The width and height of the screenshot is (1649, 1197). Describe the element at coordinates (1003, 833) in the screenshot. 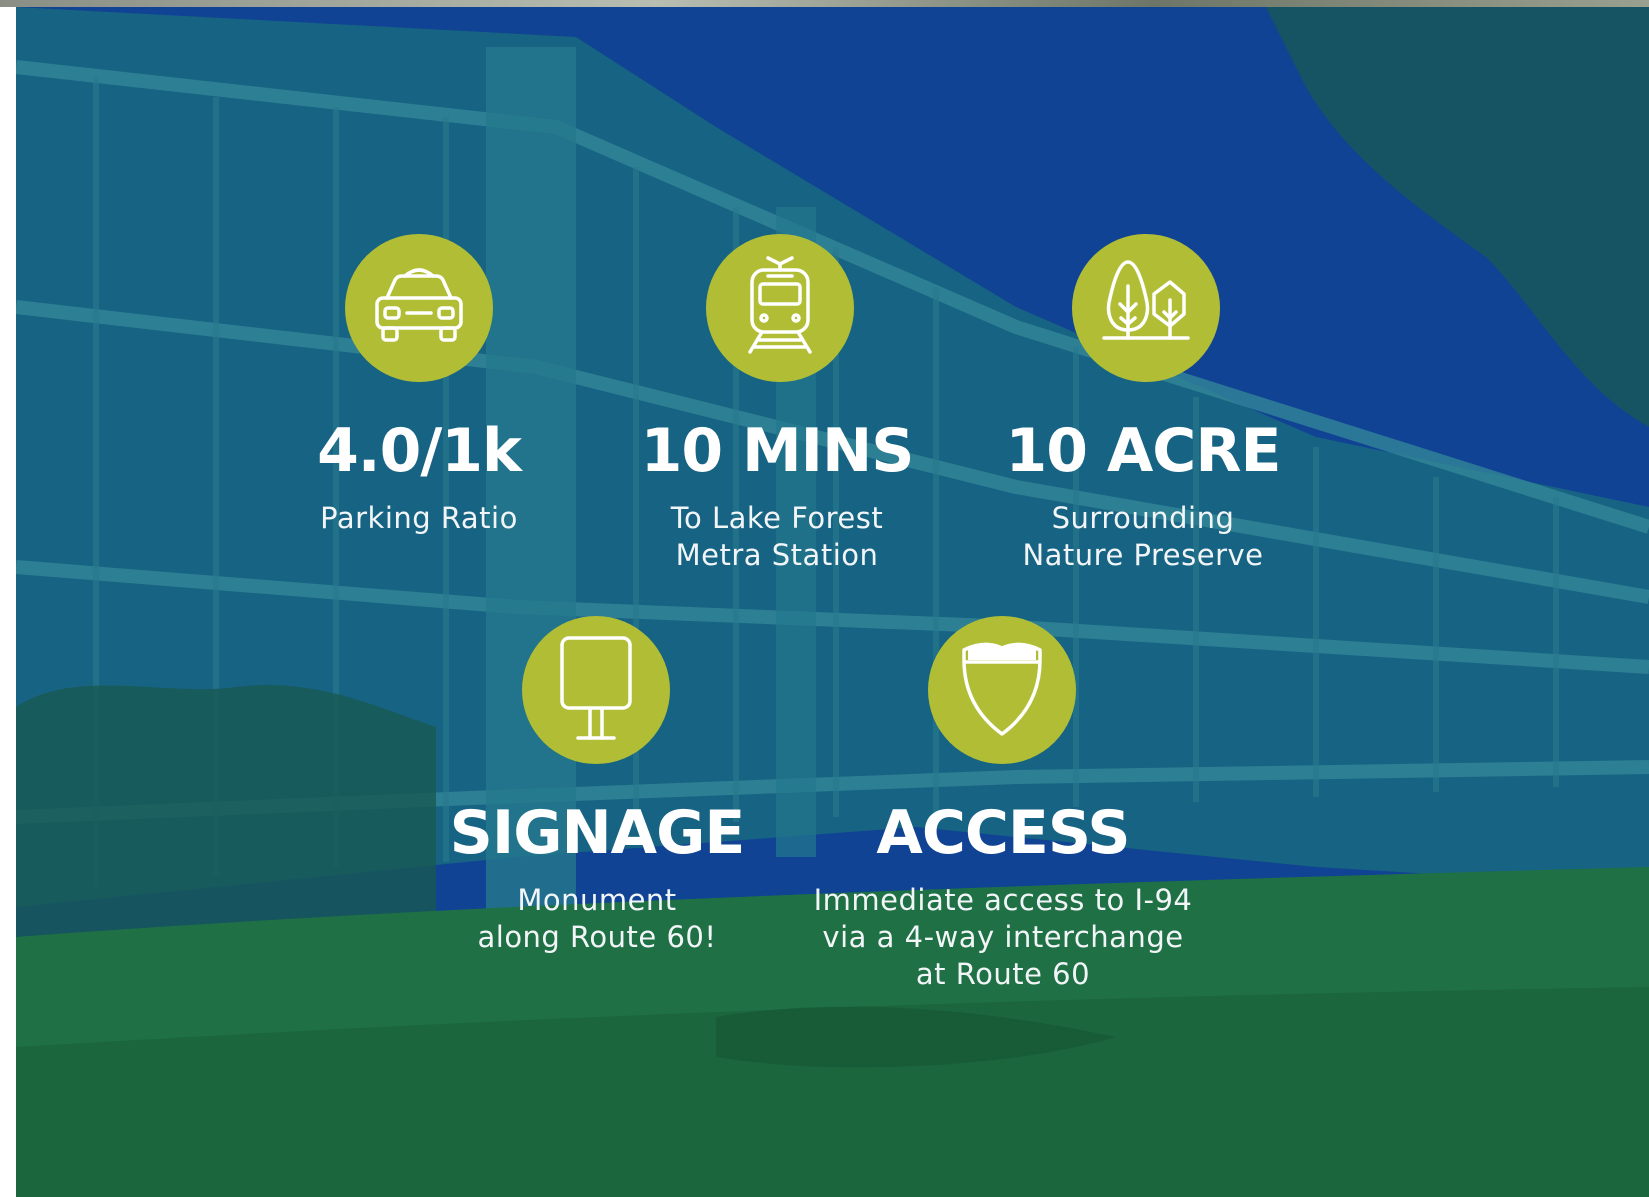

I see `access-stat: ACCESS` at that location.